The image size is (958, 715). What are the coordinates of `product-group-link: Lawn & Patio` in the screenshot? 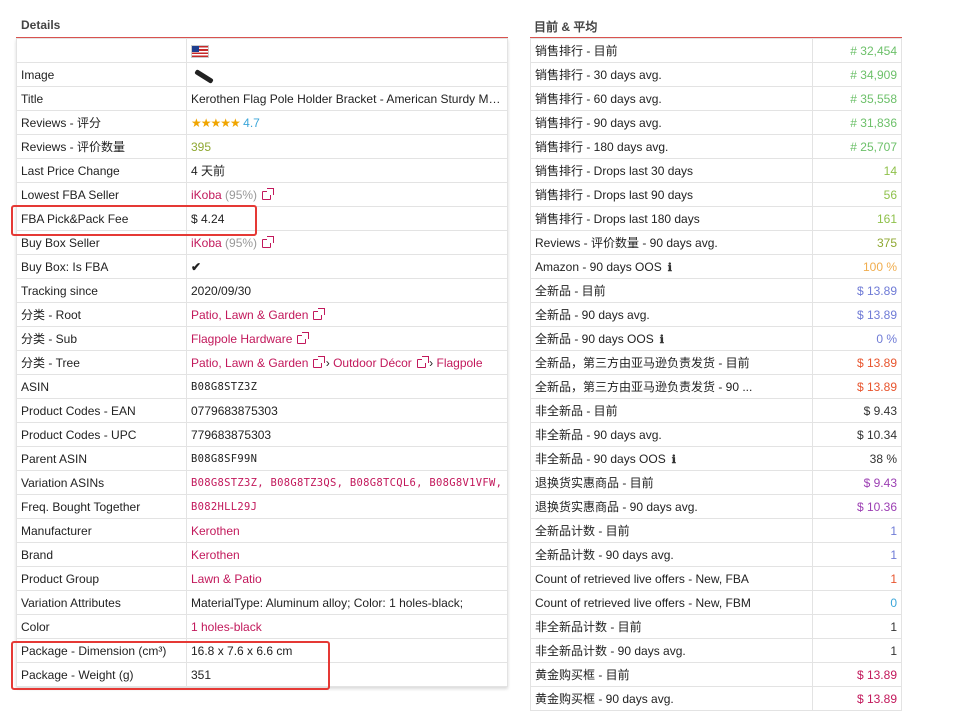 It's located at (347, 578).